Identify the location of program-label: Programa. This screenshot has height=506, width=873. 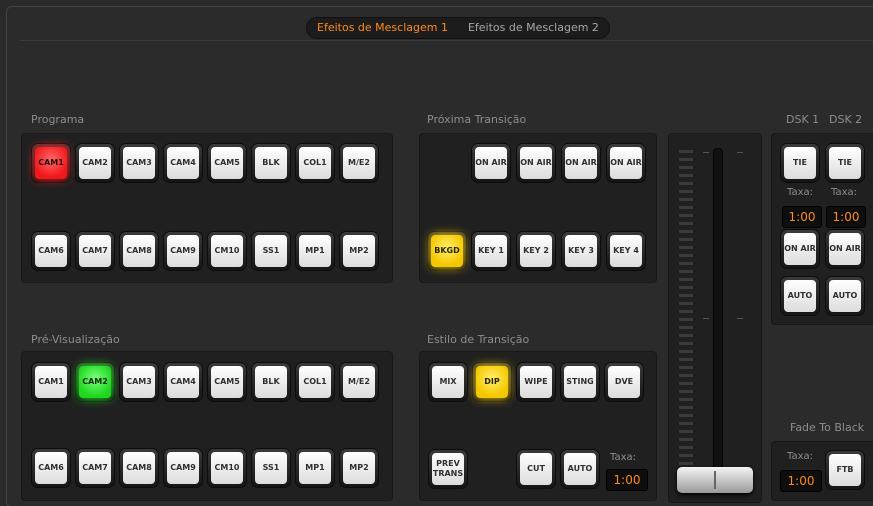
(58, 119).